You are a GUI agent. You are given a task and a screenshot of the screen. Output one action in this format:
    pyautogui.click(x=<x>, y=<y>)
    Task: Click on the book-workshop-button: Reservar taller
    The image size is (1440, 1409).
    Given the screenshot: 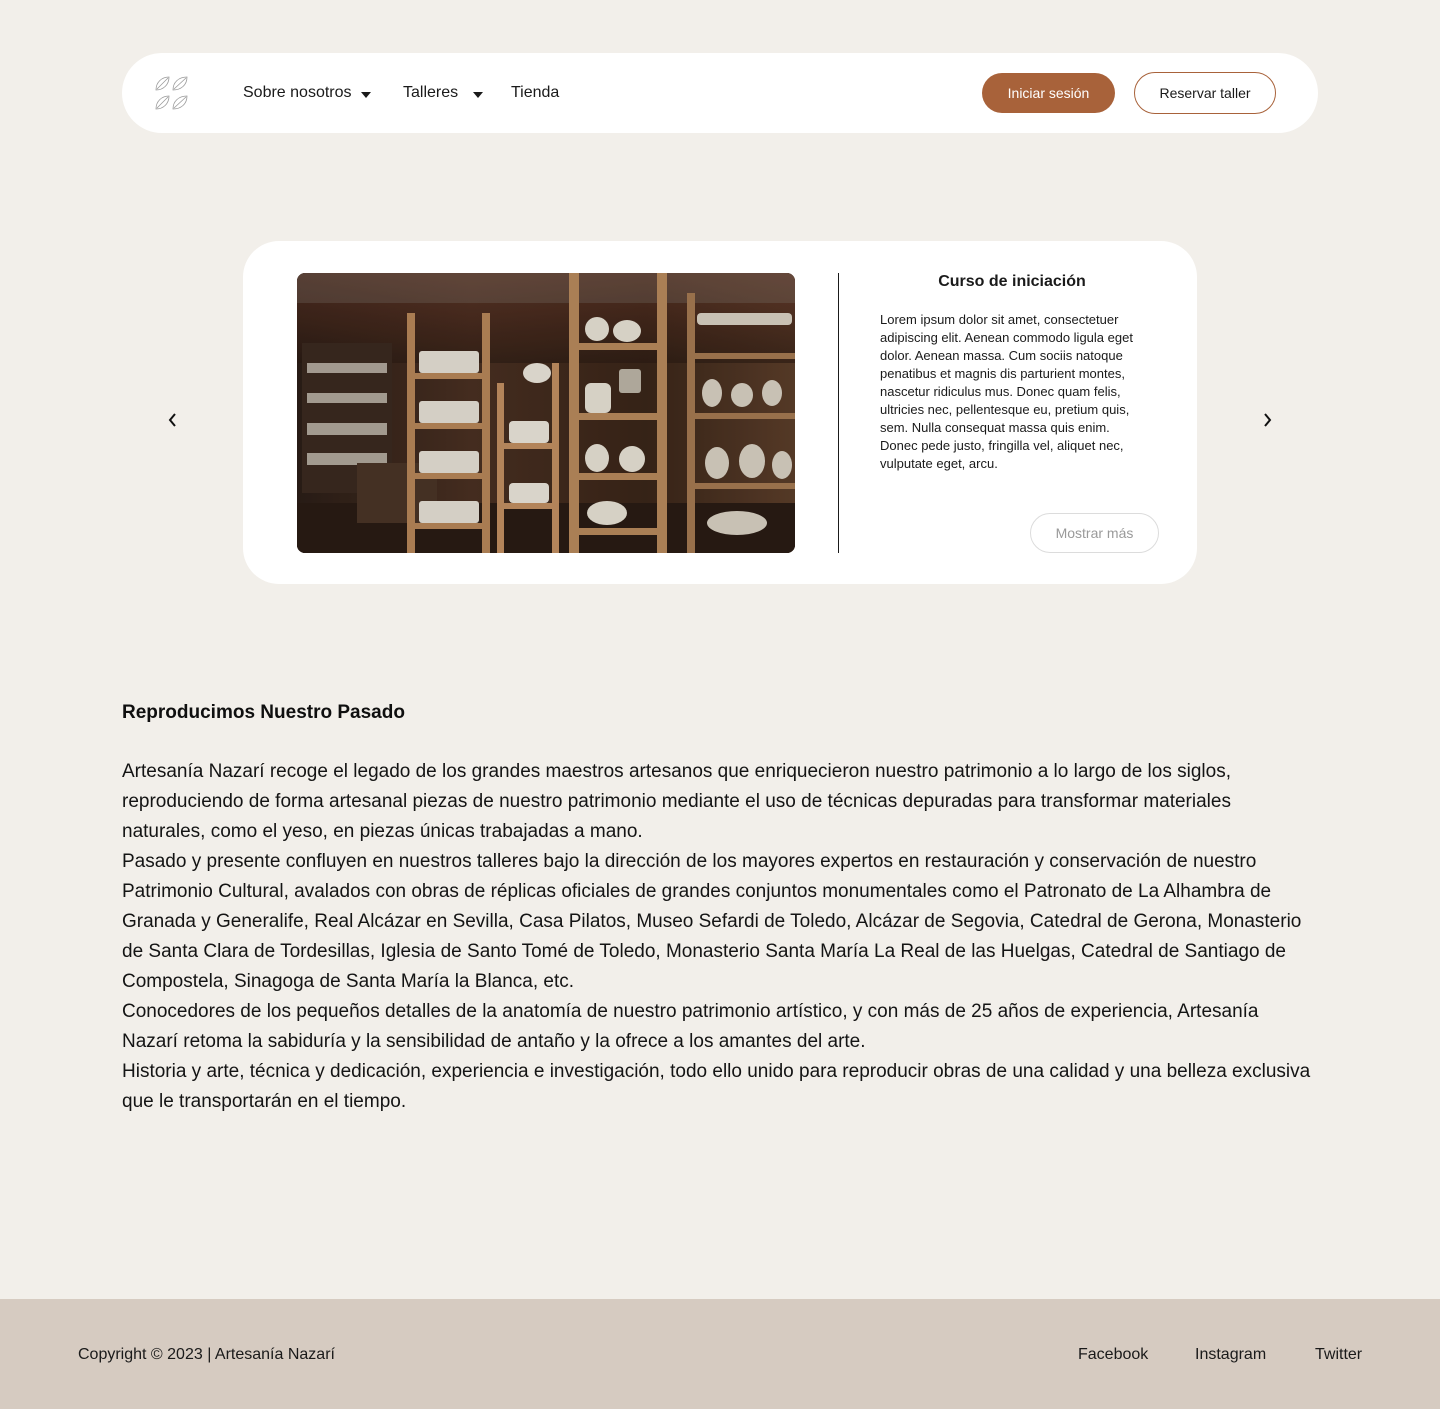 What is the action you would take?
    pyautogui.click(x=1205, y=93)
    